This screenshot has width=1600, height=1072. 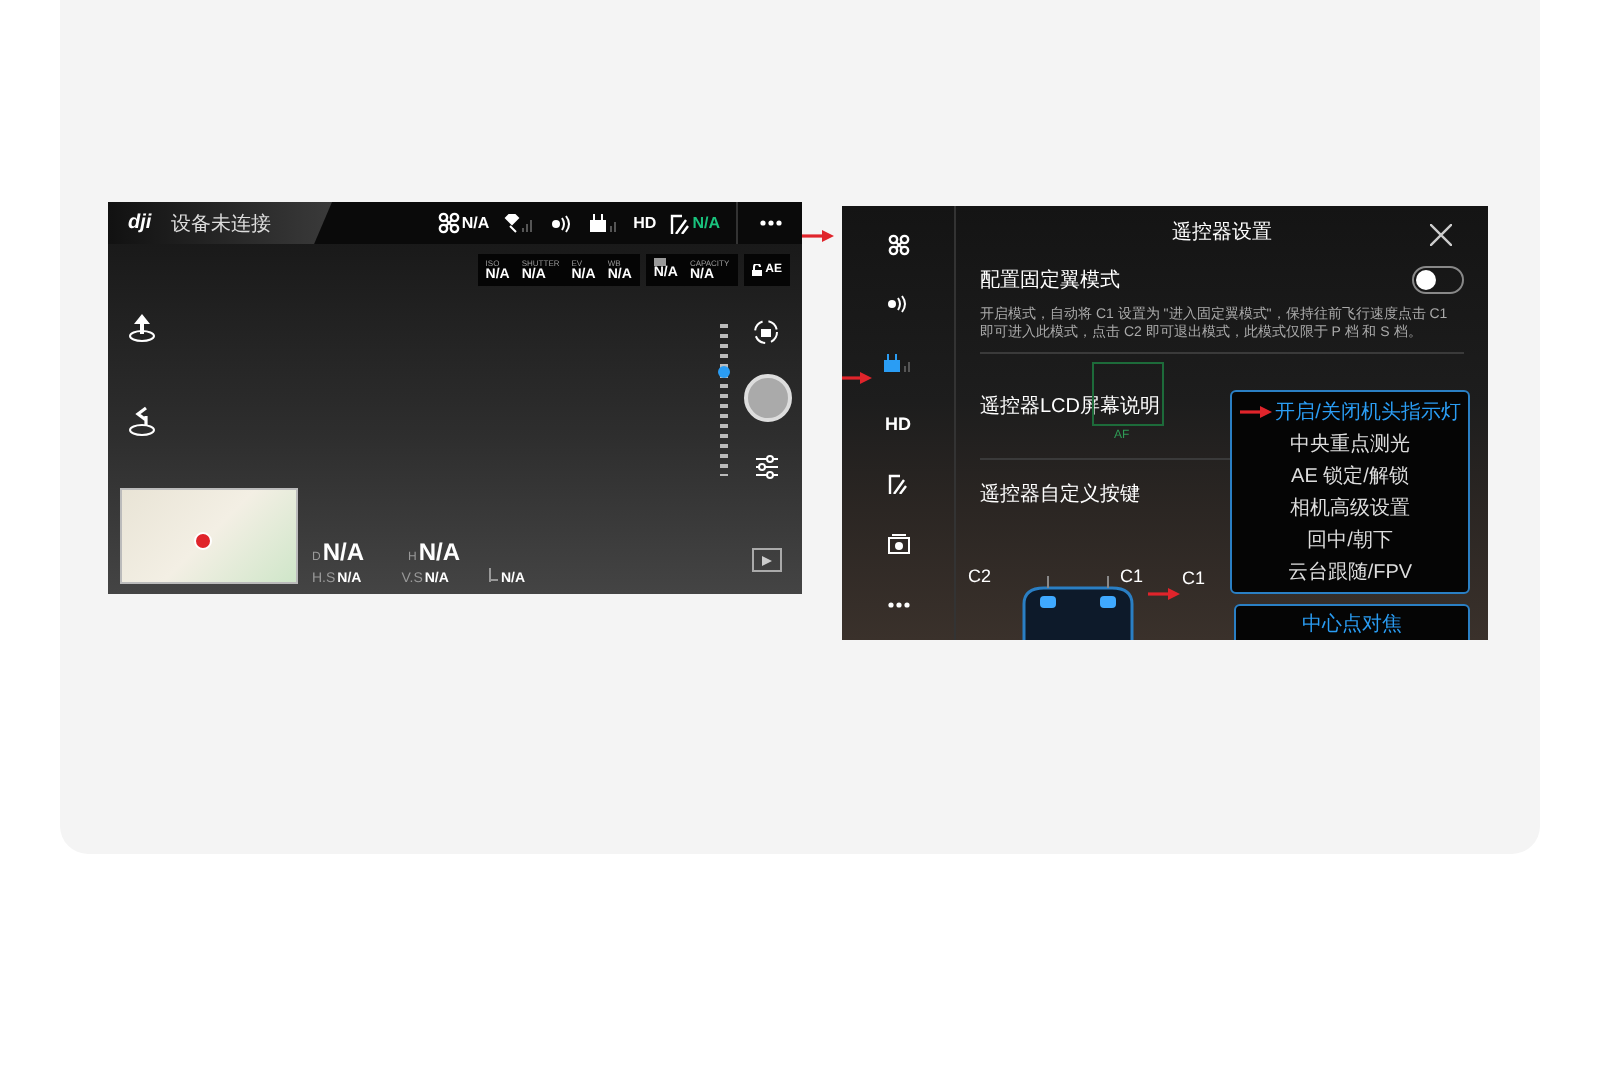 What do you see at coordinates (142, 422) in the screenshot?
I see `return-home-icon` at bounding box center [142, 422].